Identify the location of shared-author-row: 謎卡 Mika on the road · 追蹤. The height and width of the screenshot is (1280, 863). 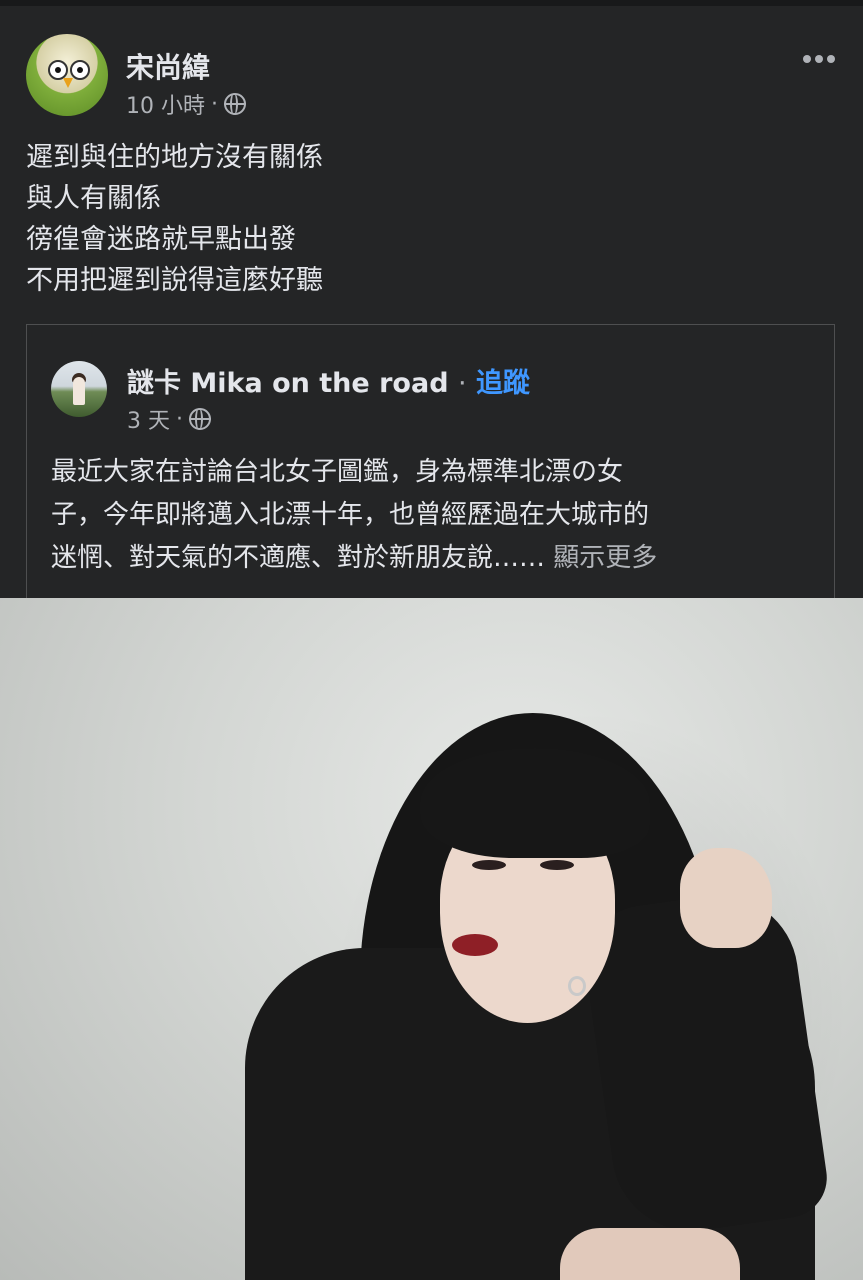
(328, 380).